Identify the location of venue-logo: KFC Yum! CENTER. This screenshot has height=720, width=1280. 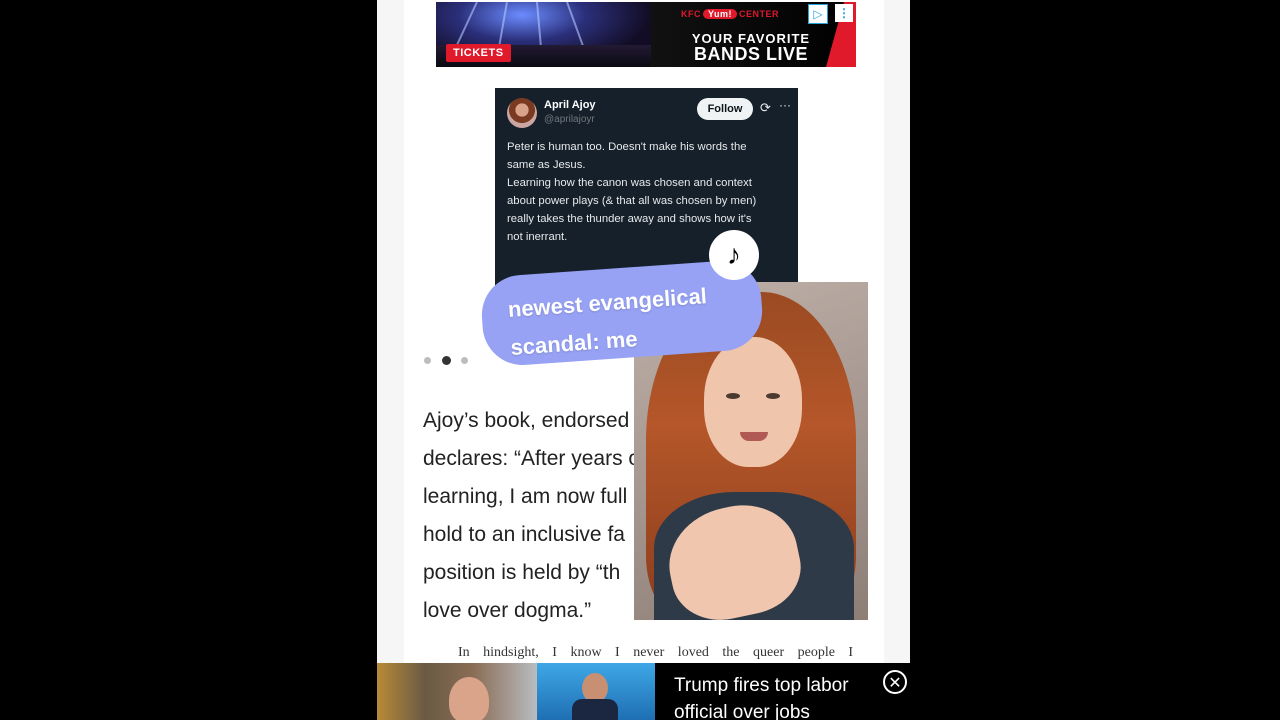
(730, 14).